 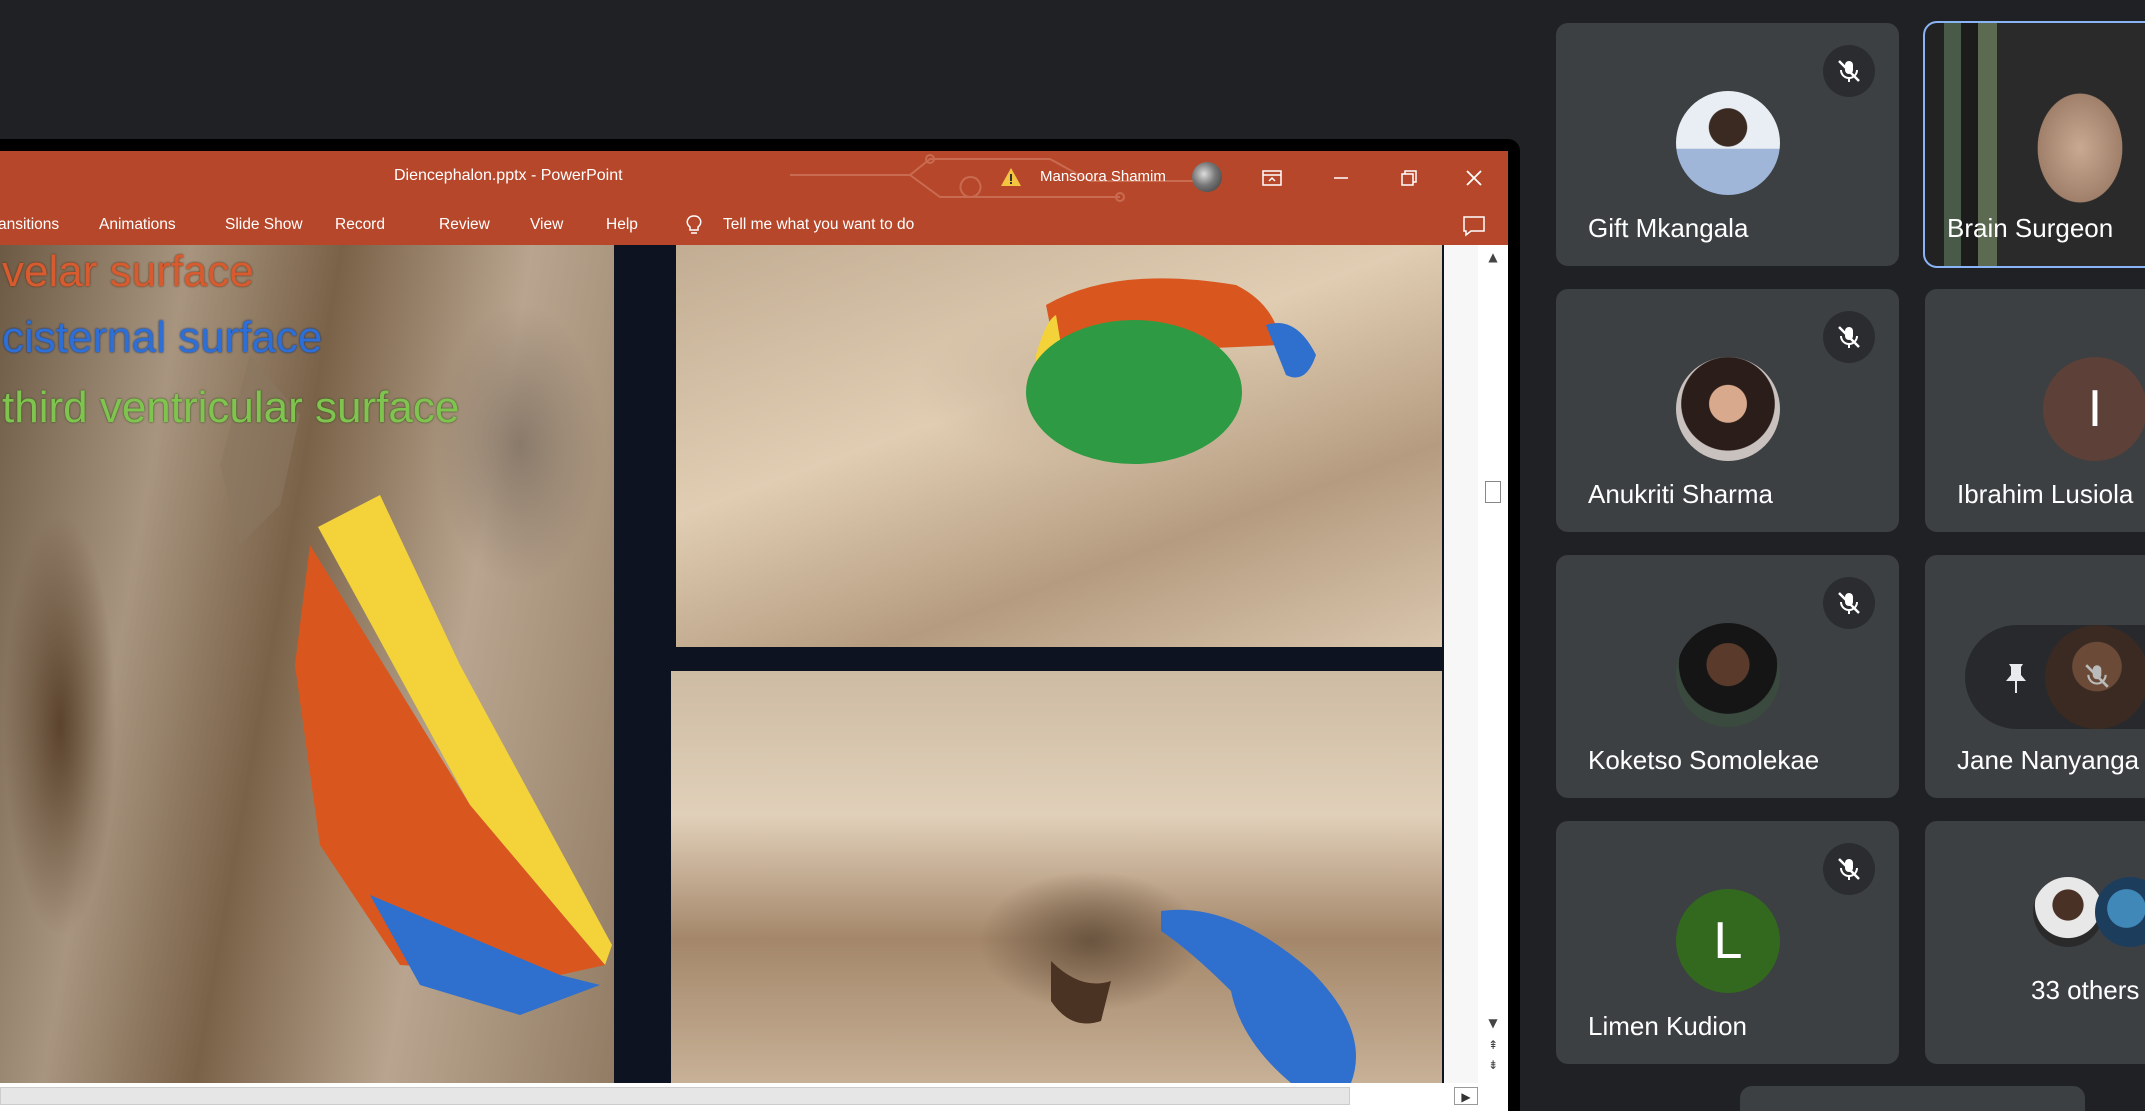 What do you see at coordinates (2055, 677) in the screenshot?
I see `hover-controls` at bounding box center [2055, 677].